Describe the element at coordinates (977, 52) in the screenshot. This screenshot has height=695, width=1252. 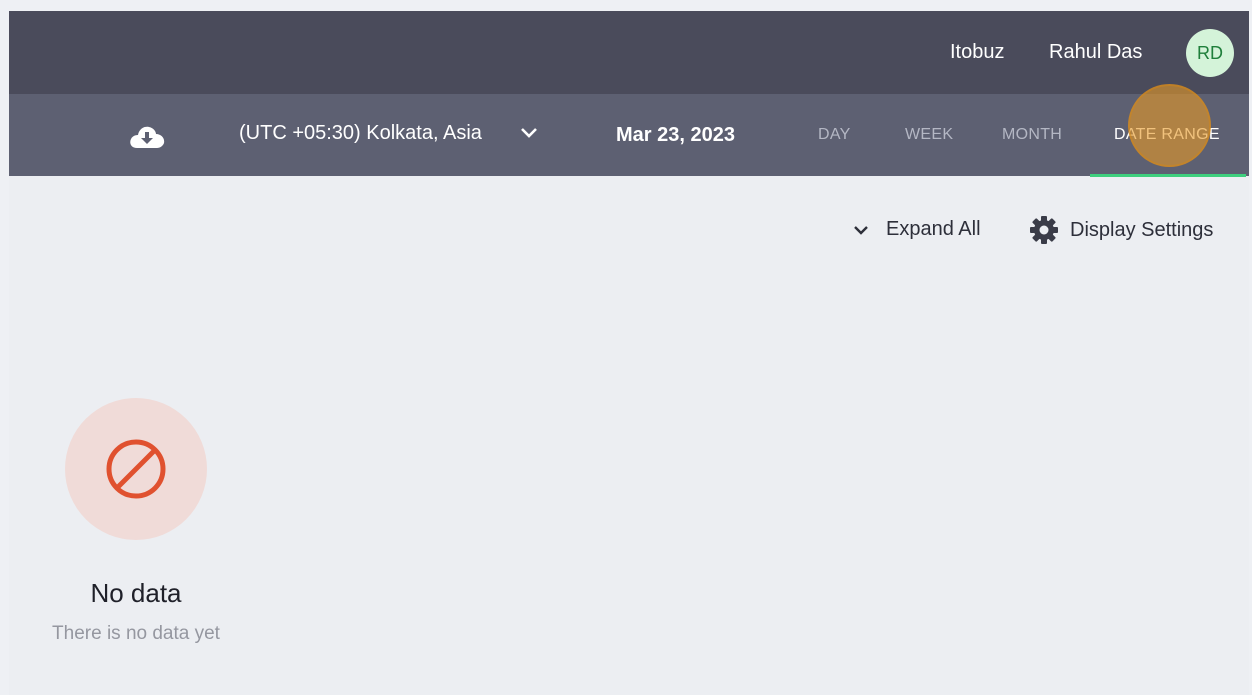
I see `organization-name: Itobuz` at that location.